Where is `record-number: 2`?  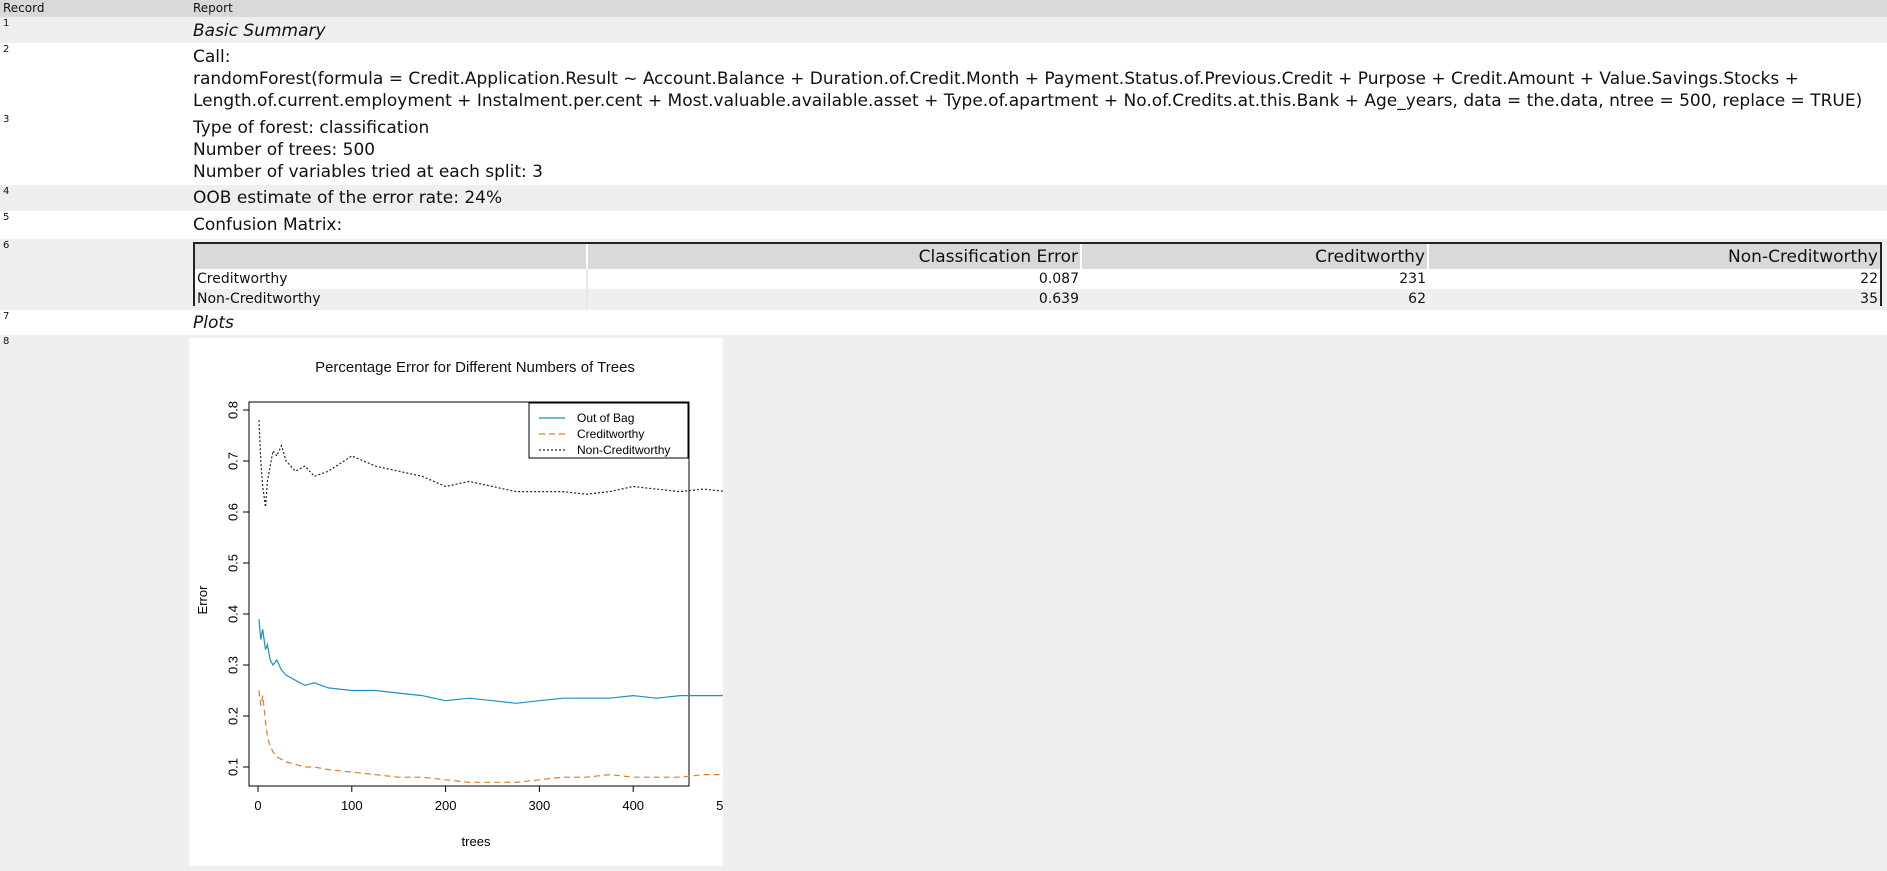
record-number: 2 is located at coordinates (6, 49).